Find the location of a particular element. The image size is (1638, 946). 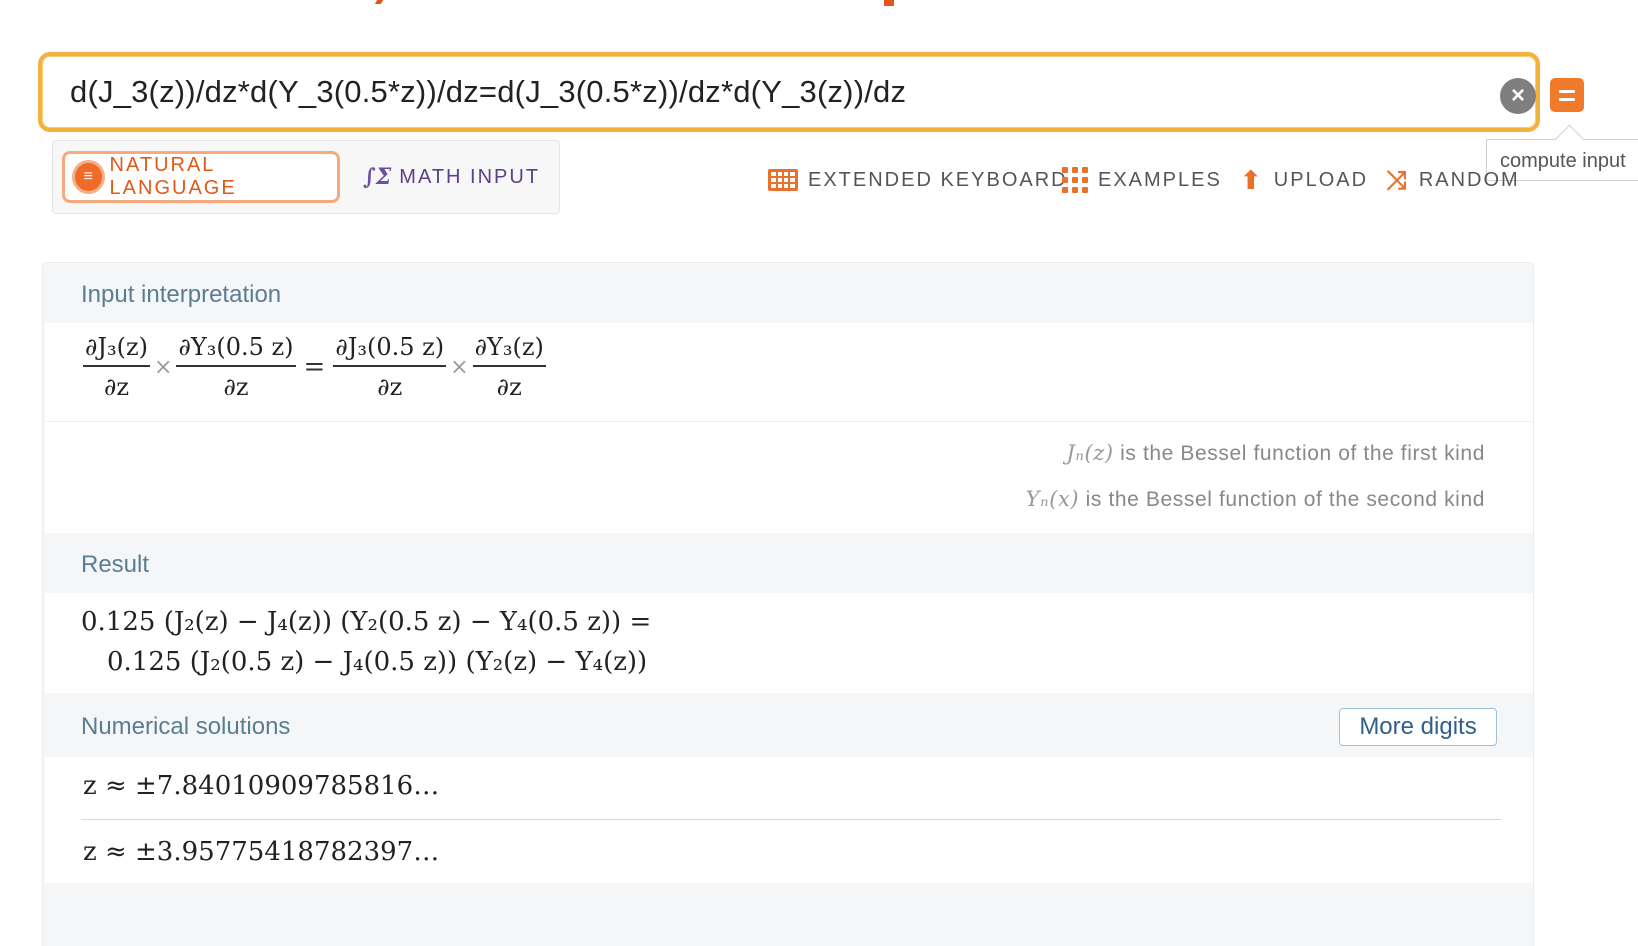

close-icon: × is located at coordinates (1517, 95).